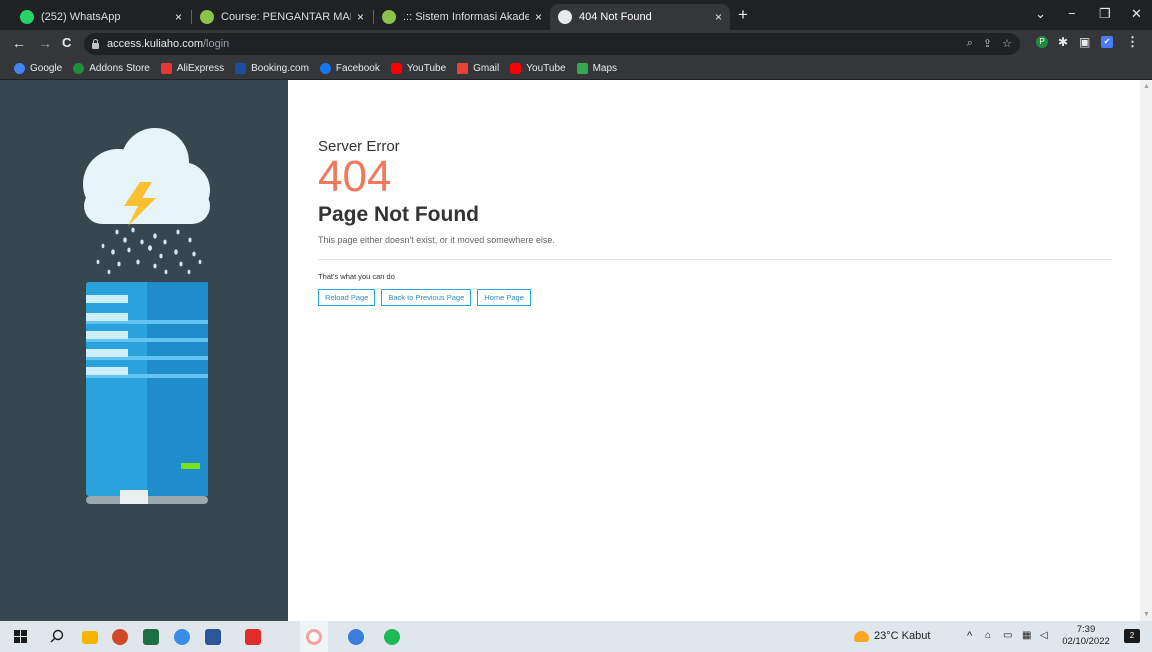 This screenshot has height=652, width=1152. What do you see at coordinates (1107, 42) in the screenshot?
I see `shield-extension-icon: ✔` at bounding box center [1107, 42].